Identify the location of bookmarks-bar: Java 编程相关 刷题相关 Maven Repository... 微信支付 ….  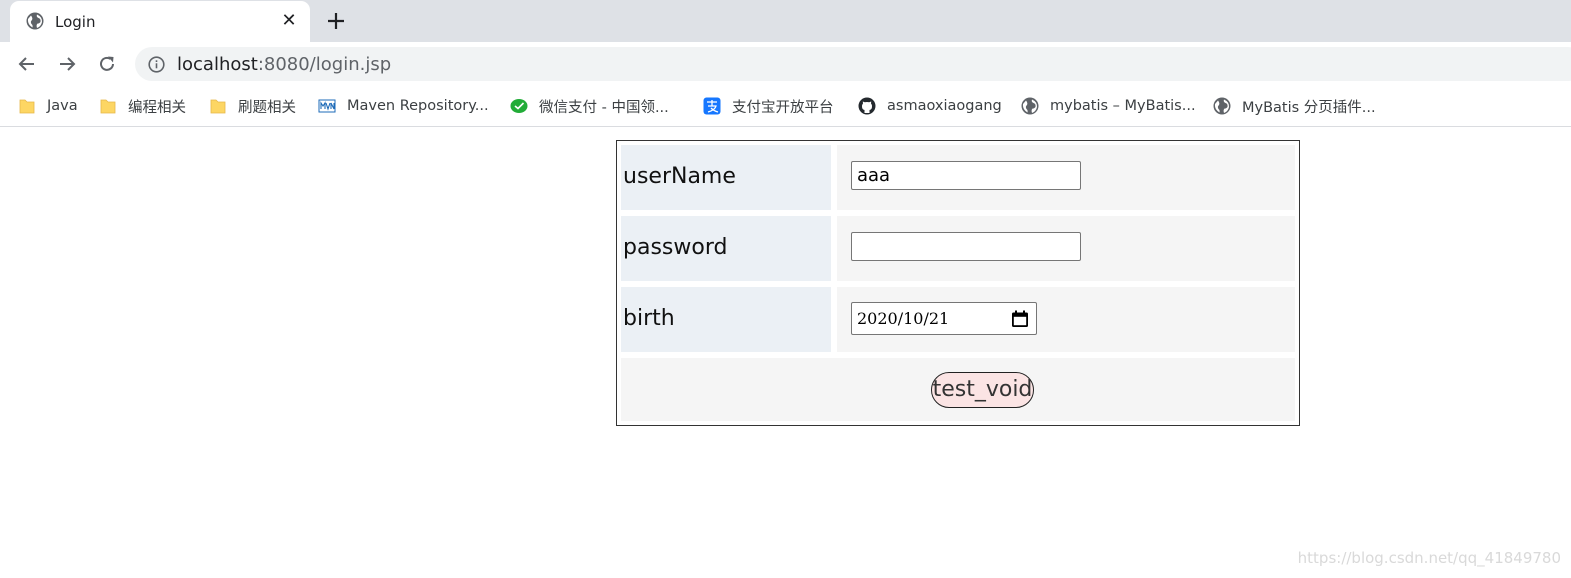
(785, 106).